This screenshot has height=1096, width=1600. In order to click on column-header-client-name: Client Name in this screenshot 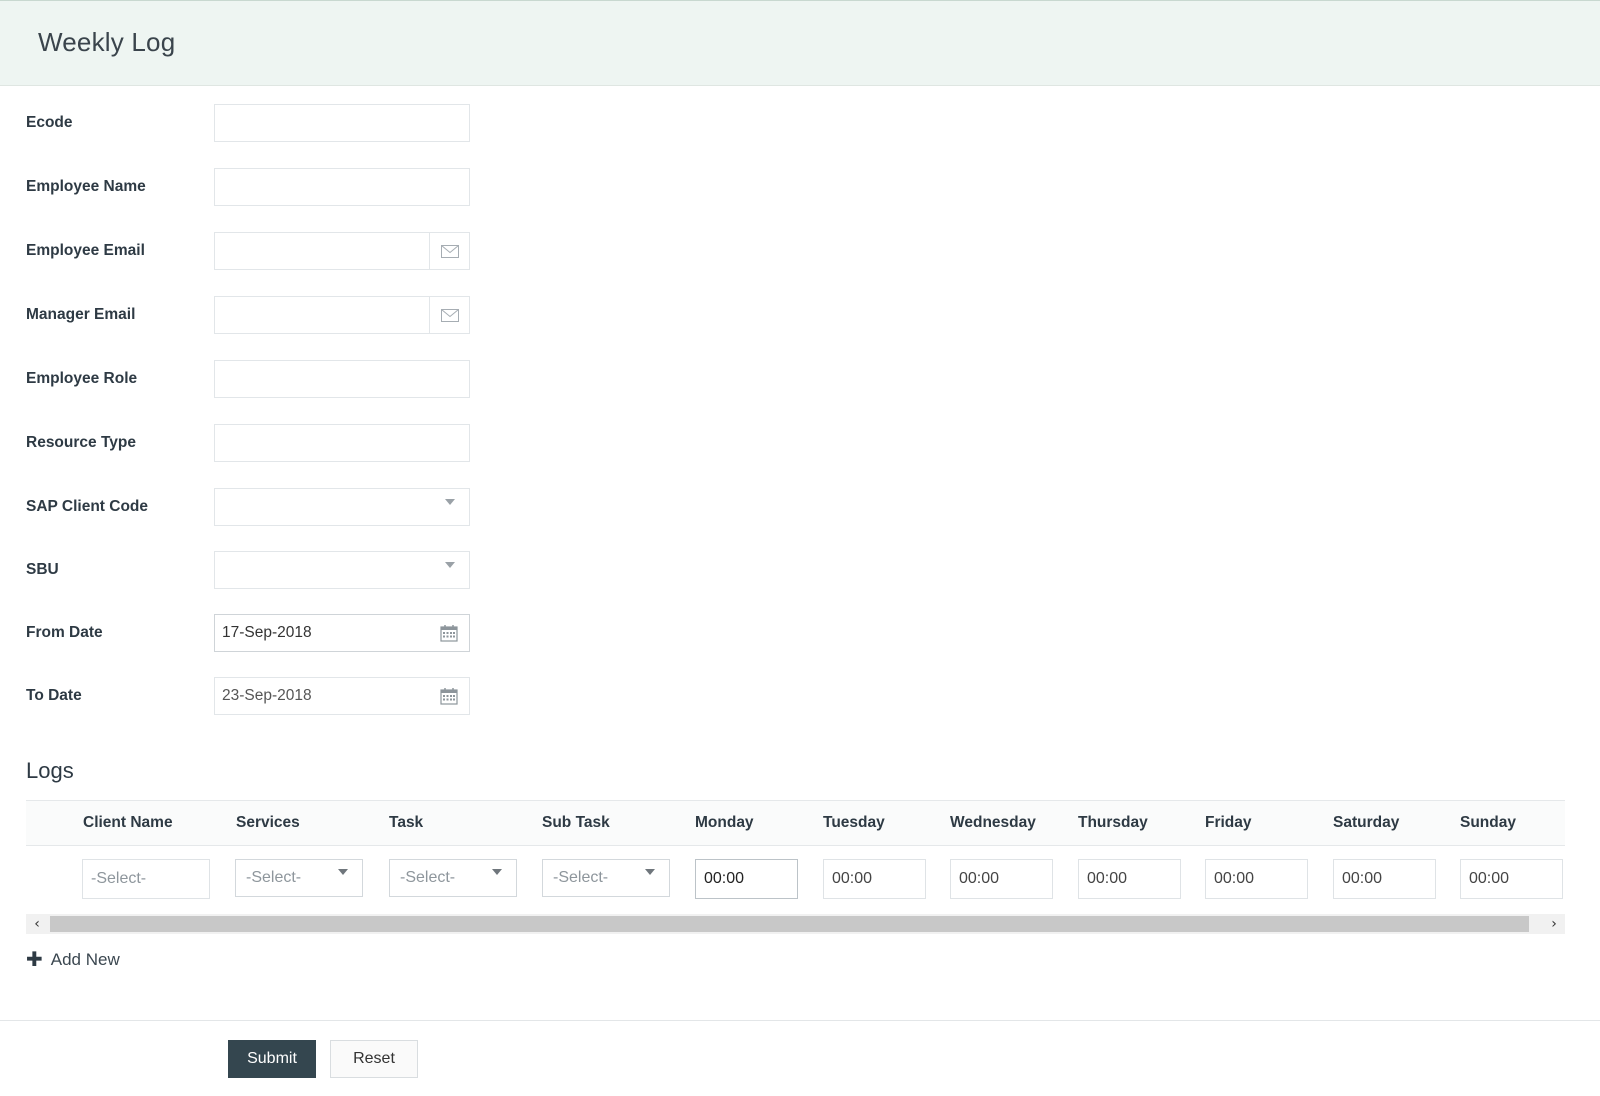, I will do `click(128, 822)`.